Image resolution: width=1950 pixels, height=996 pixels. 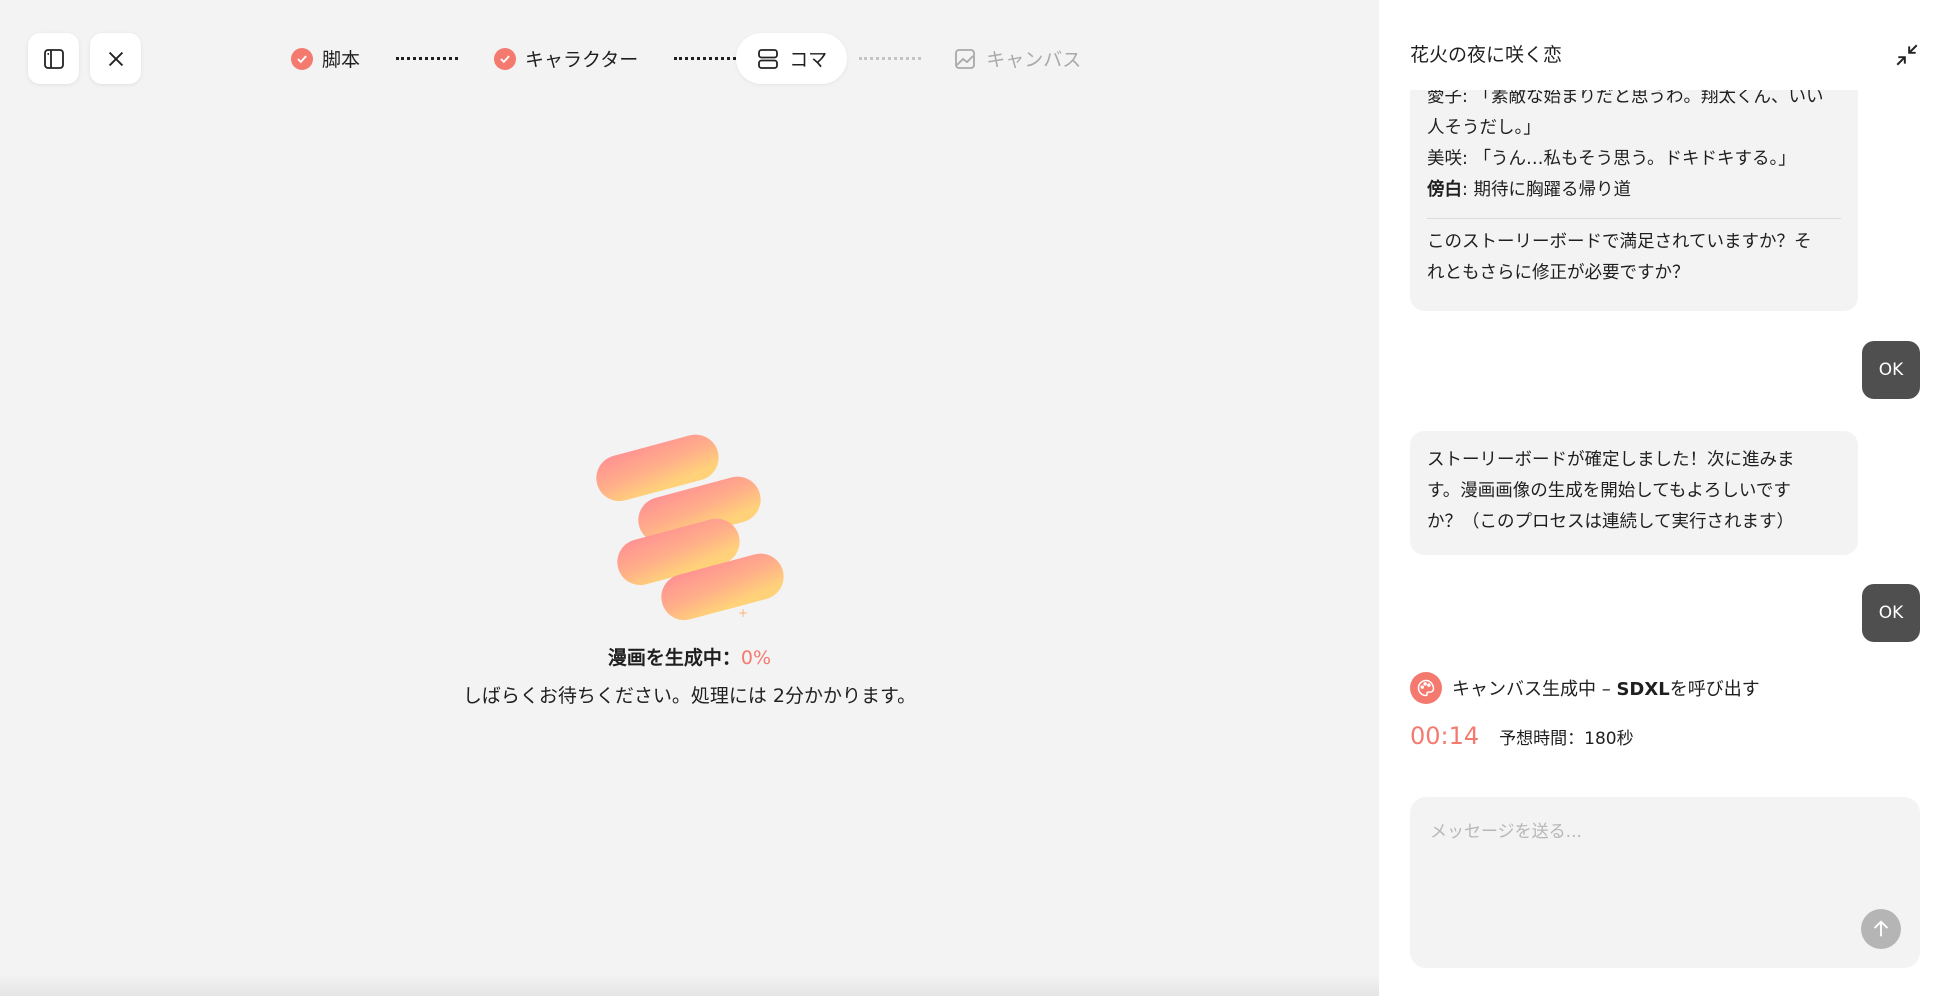 I want to click on step-canvas: キャンバス, so click(x=1017, y=58).